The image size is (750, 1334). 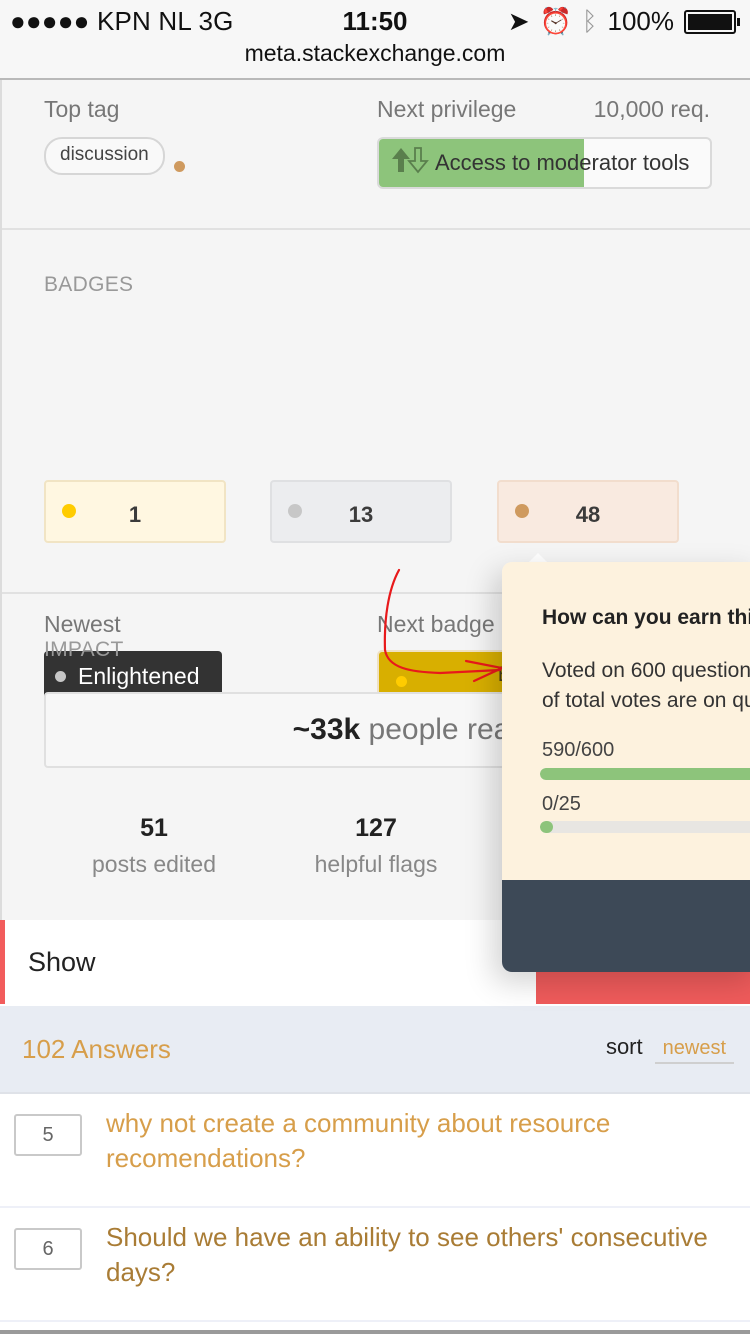 What do you see at coordinates (375, 53) in the screenshot?
I see `address-bar-url: meta.stackexchange.com` at bounding box center [375, 53].